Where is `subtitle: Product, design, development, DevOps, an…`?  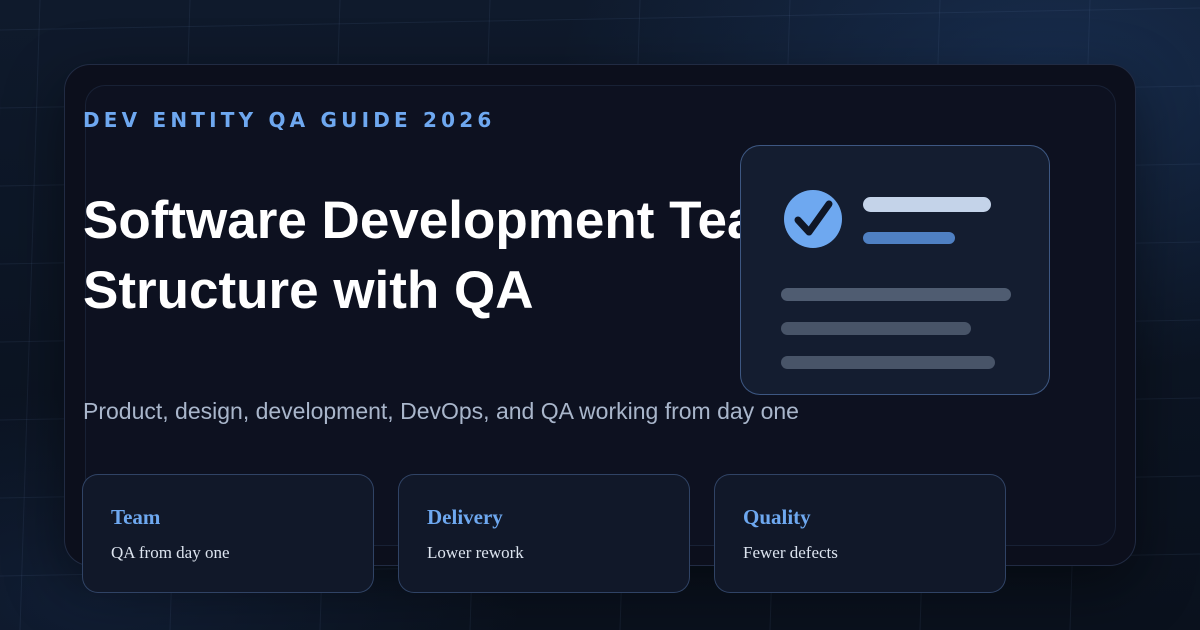
subtitle: Product, design, development, DevOps, an… is located at coordinates (441, 411).